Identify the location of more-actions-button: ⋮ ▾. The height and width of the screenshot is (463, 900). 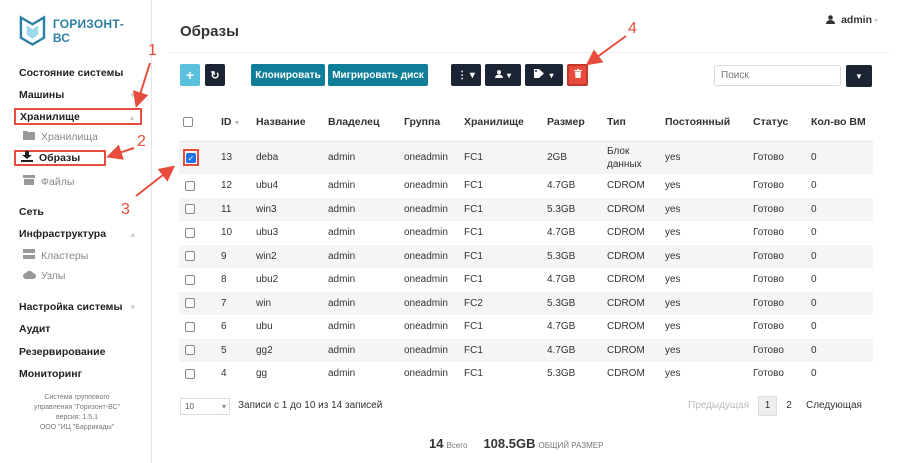
(466, 75).